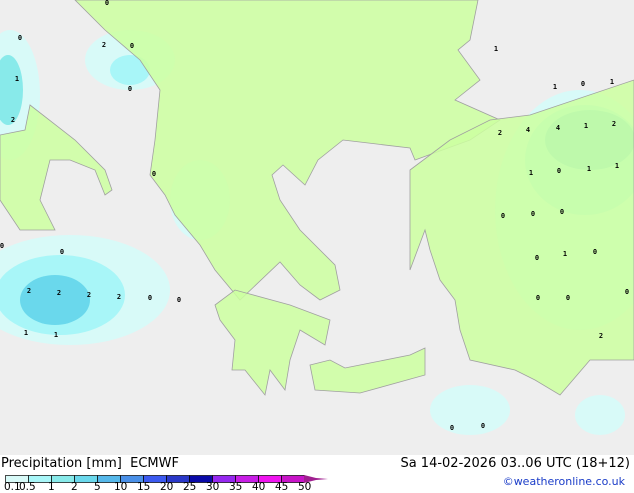 The image size is (634, 493). What do you see at coordinates (236, 487) in the screenshot?
I see `legend-tick: 35` at bounding box center [236, 487].